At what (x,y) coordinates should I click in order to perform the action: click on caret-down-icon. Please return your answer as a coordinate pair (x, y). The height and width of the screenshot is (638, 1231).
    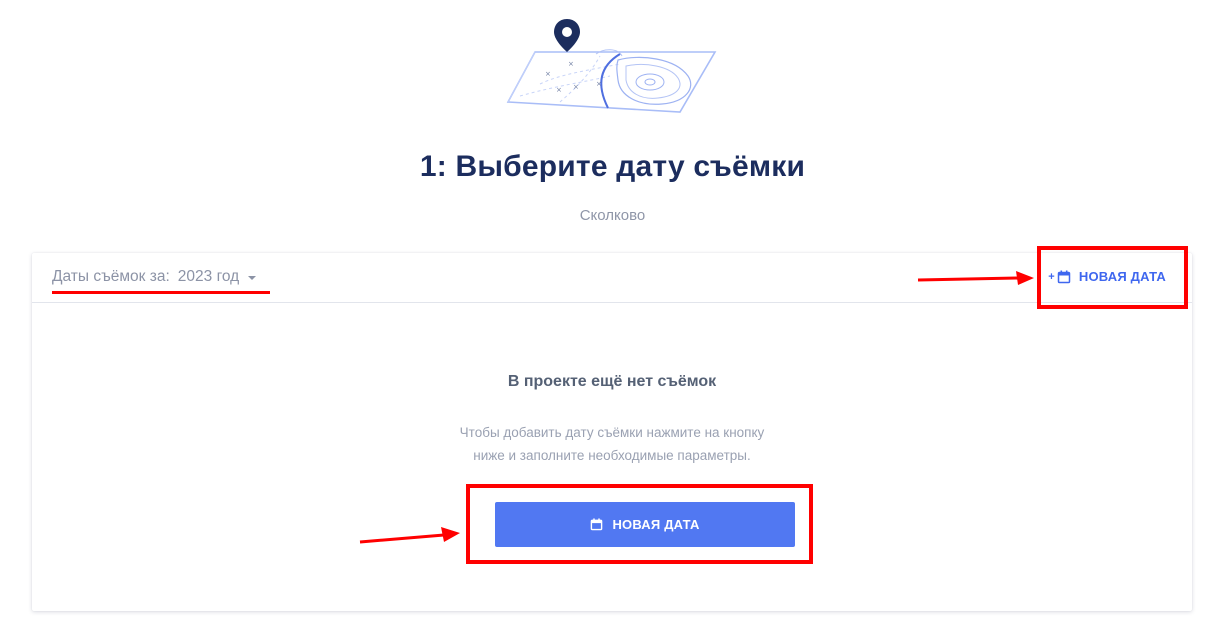
    Looking at the image, I should click on (252, 278).